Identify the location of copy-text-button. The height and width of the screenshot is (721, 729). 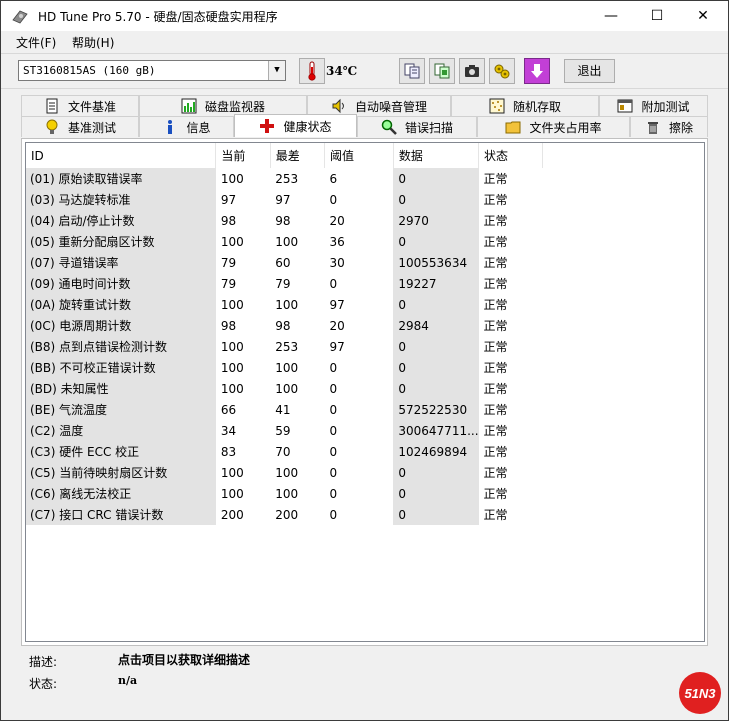
(412, 71).